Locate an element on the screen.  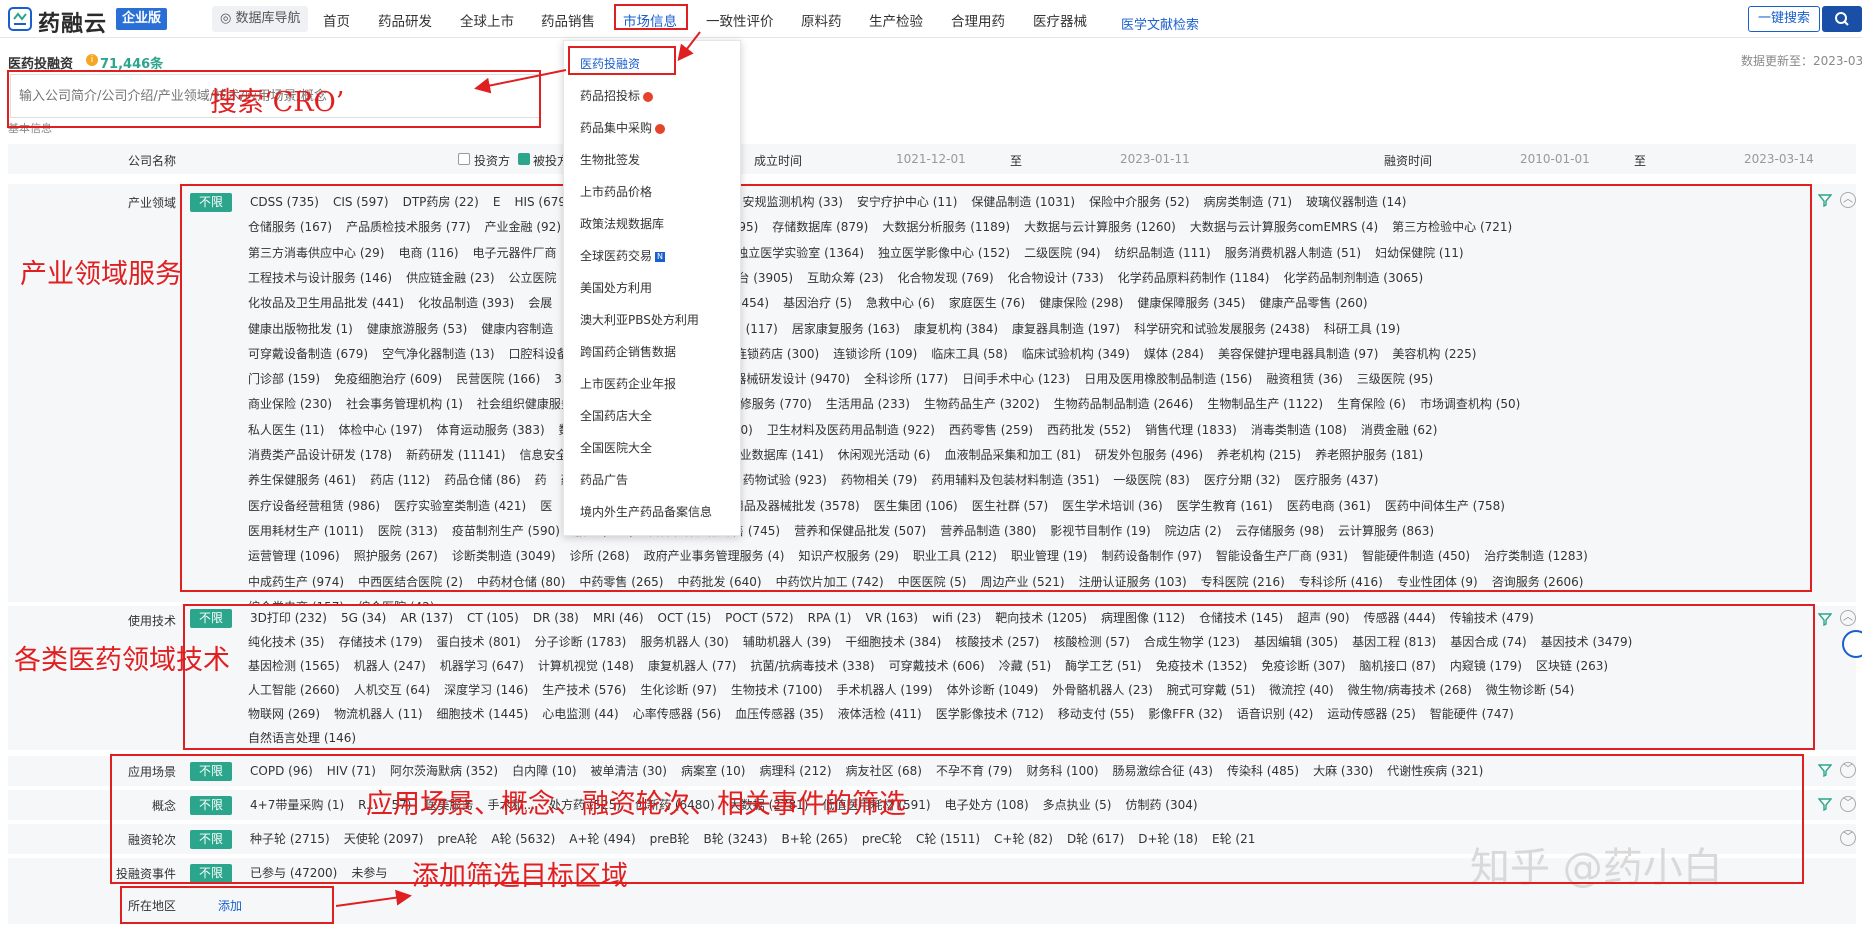
annotation-box-investment is located at coordinates (622, 60).